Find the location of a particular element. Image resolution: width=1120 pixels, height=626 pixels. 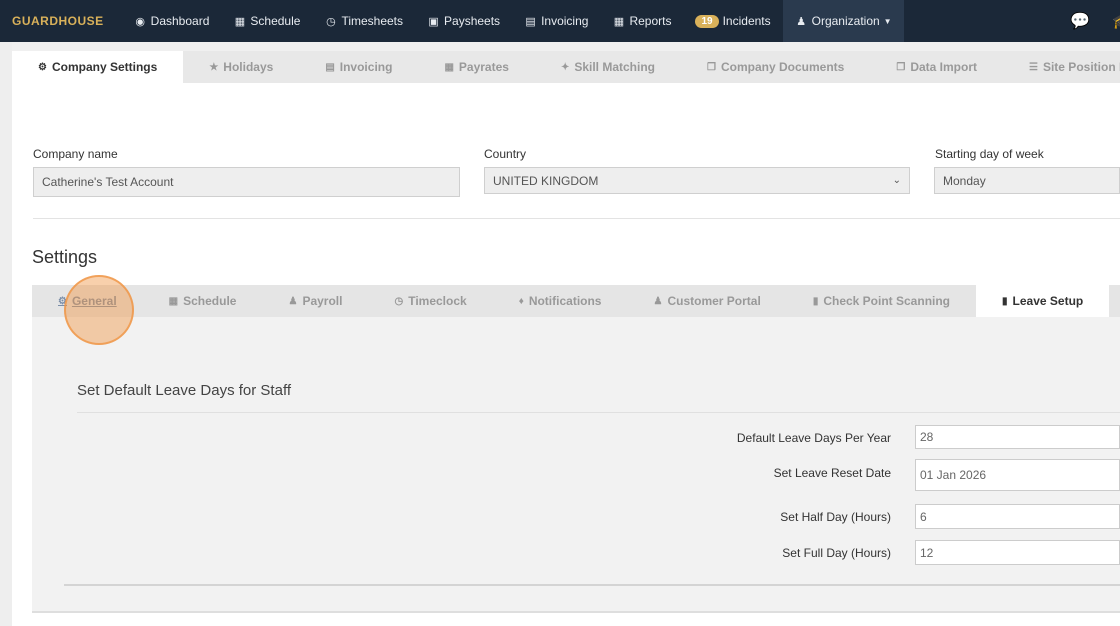

list-icon: ☰ is located at coordinates (1033, 67).